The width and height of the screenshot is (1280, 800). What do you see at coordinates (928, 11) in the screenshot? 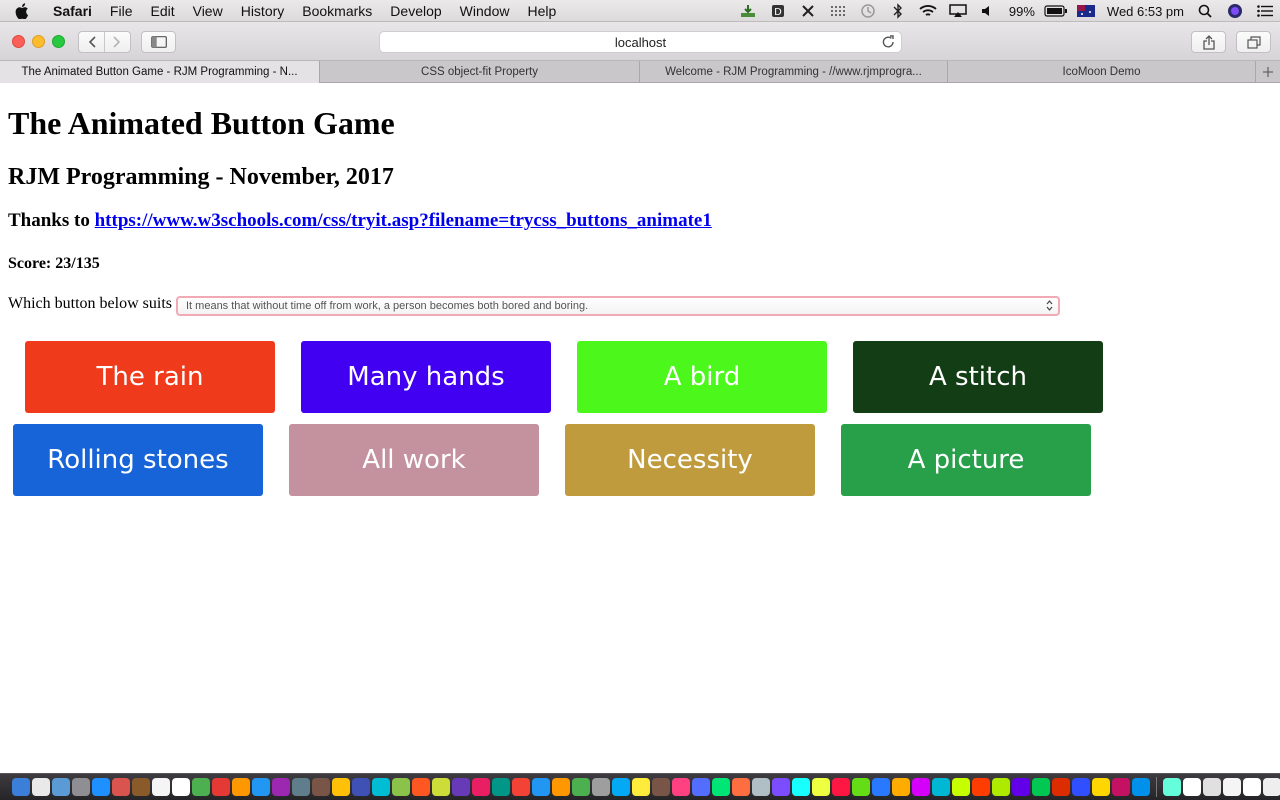
I see `wifi-icon` at bounding box center [928, 11].